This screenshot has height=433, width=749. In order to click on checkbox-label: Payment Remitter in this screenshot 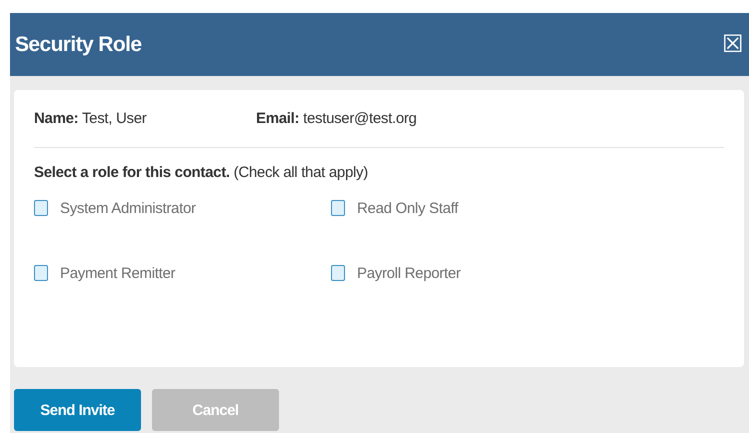, I will do `click(118, 273)`.